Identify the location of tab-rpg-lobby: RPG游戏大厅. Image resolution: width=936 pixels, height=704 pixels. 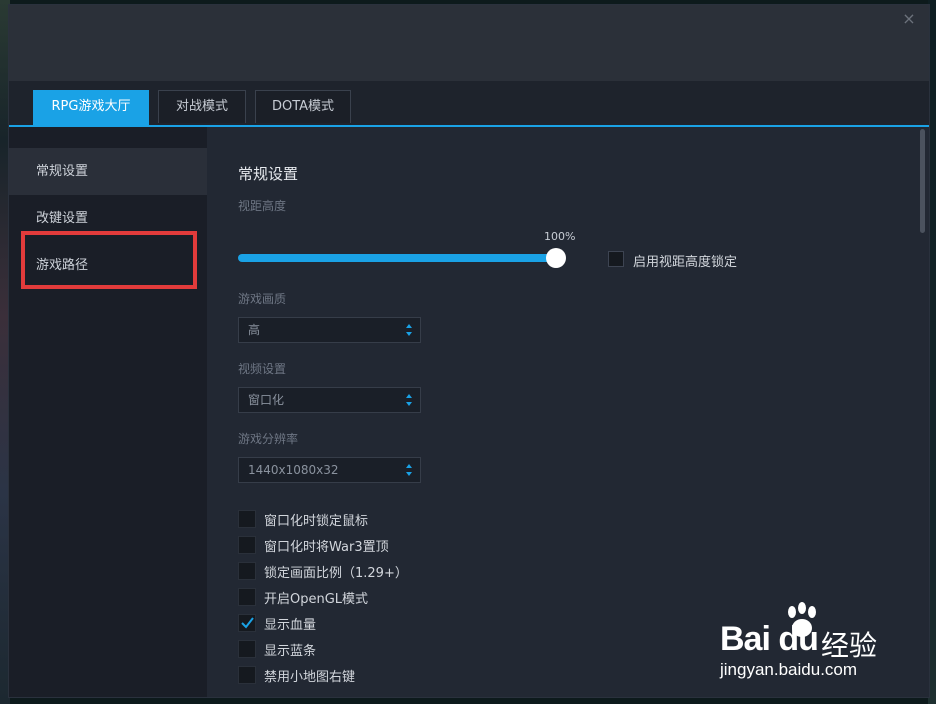
(91, 107).